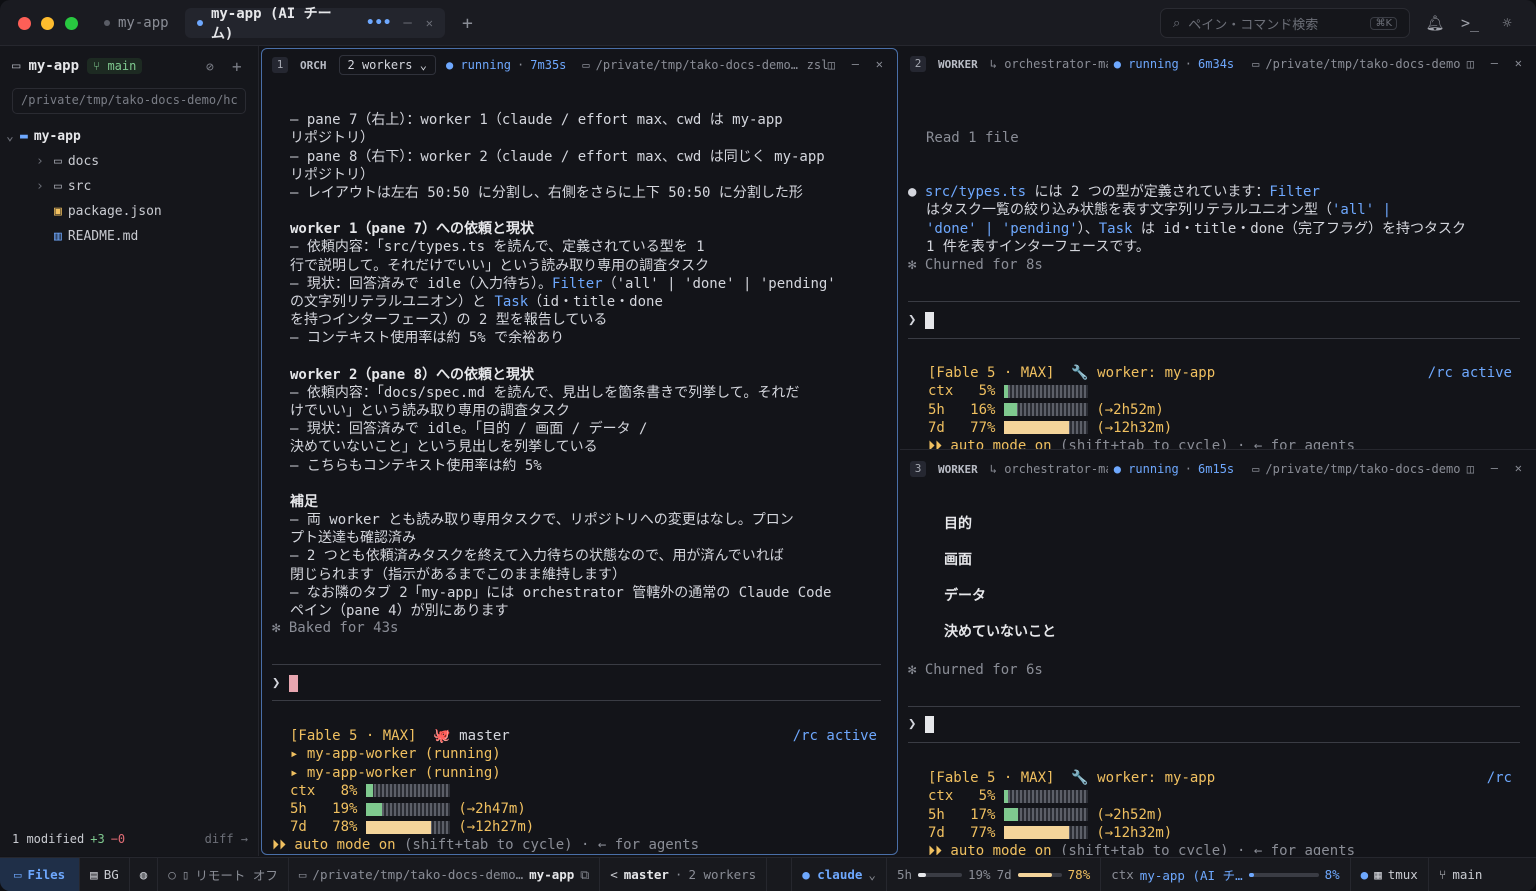 This screenshot has width=1536, height=891. Describe the element at coordinates (129, 101) in the screenshot. I see `repo-path-field: /private/tmp/tako-docs-demo/hc` at that location.